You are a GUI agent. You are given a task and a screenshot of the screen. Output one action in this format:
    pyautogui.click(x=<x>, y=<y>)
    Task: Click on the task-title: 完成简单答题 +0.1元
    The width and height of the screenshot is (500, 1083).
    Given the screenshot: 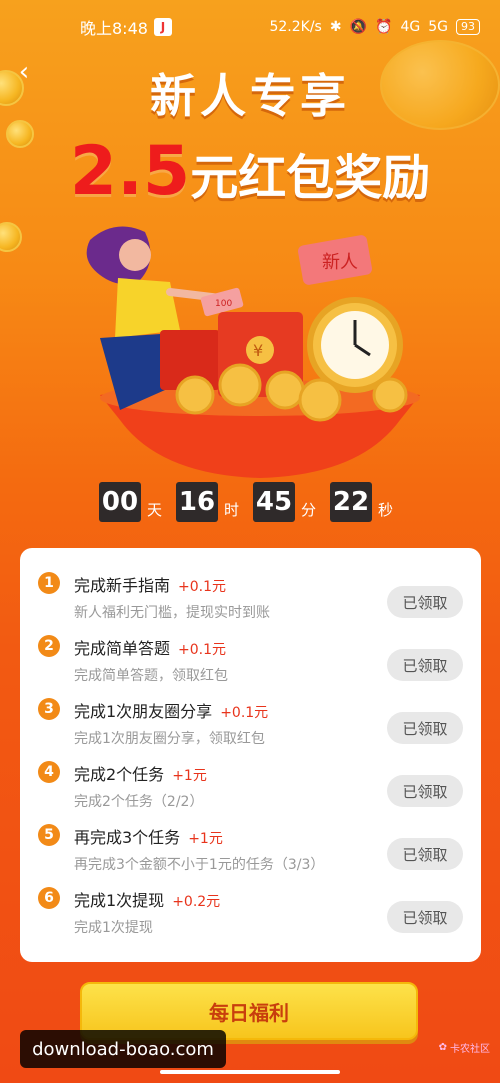 What is the action you would take?
    pyautogui.click(x=150, y=648)
    